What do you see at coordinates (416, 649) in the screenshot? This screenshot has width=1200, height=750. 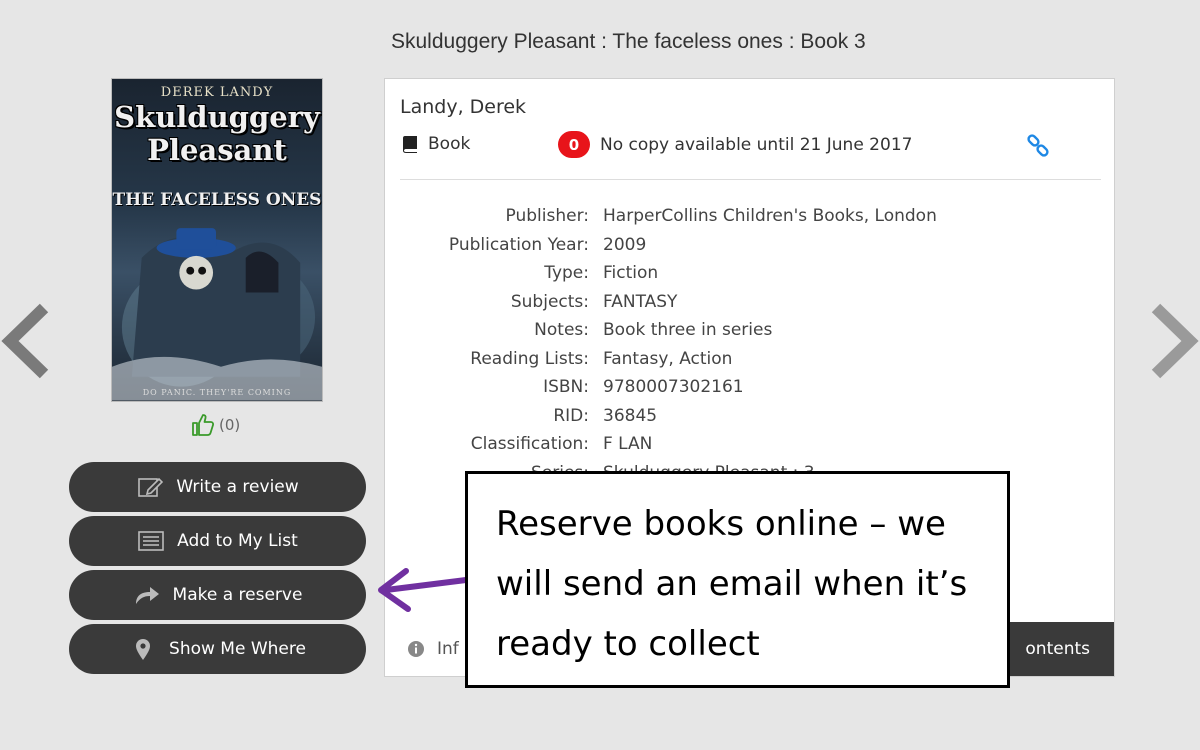 I see `info-icon` at bounding box center [416, 649].